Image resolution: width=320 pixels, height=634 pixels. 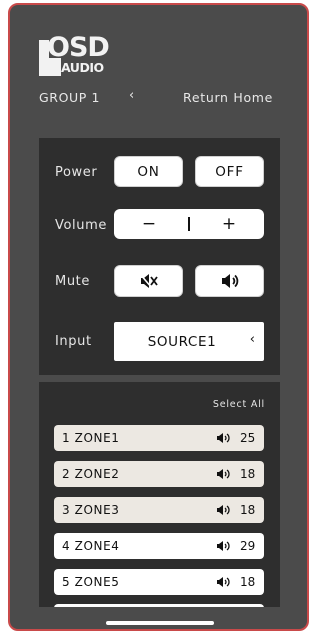 What do you see at coordinates (91, 582) in the screenshot?
I see `zone-name: 5 ZONE5` at bounding box center [91, 582].